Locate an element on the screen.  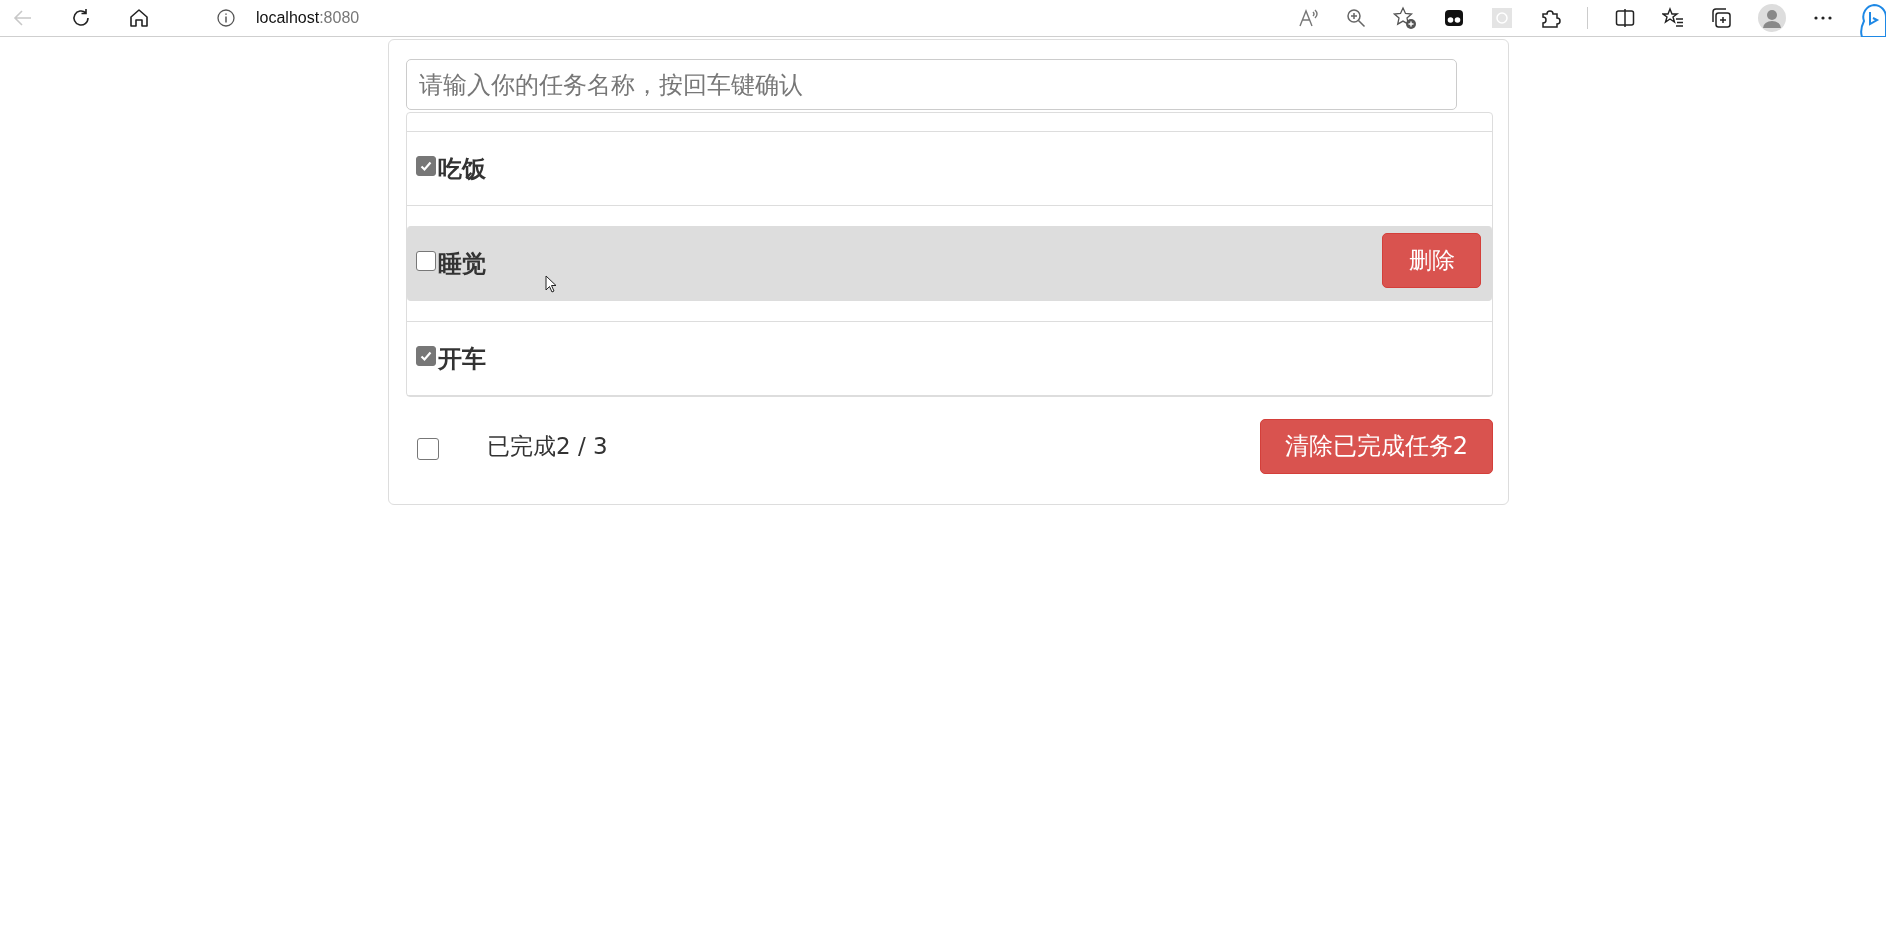
zoom-icon is located at coordinates (1356, 18).